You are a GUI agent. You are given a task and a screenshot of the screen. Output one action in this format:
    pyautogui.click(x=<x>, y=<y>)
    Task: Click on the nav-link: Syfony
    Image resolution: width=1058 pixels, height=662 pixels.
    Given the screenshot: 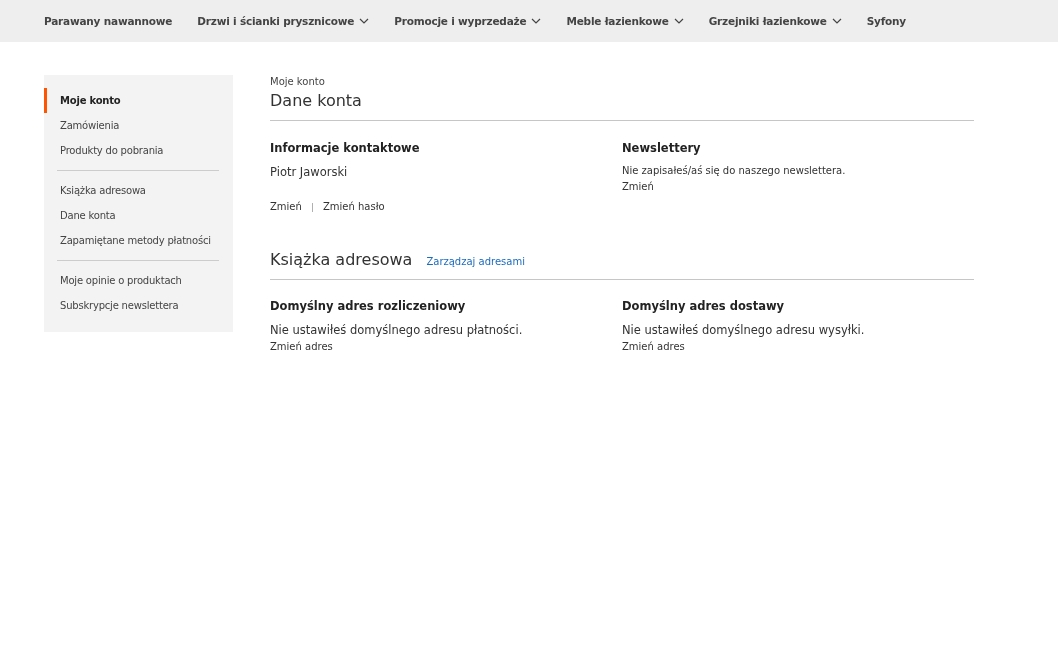 What is the action you would take?
    pyautogui.click(x=886, y=21)
    